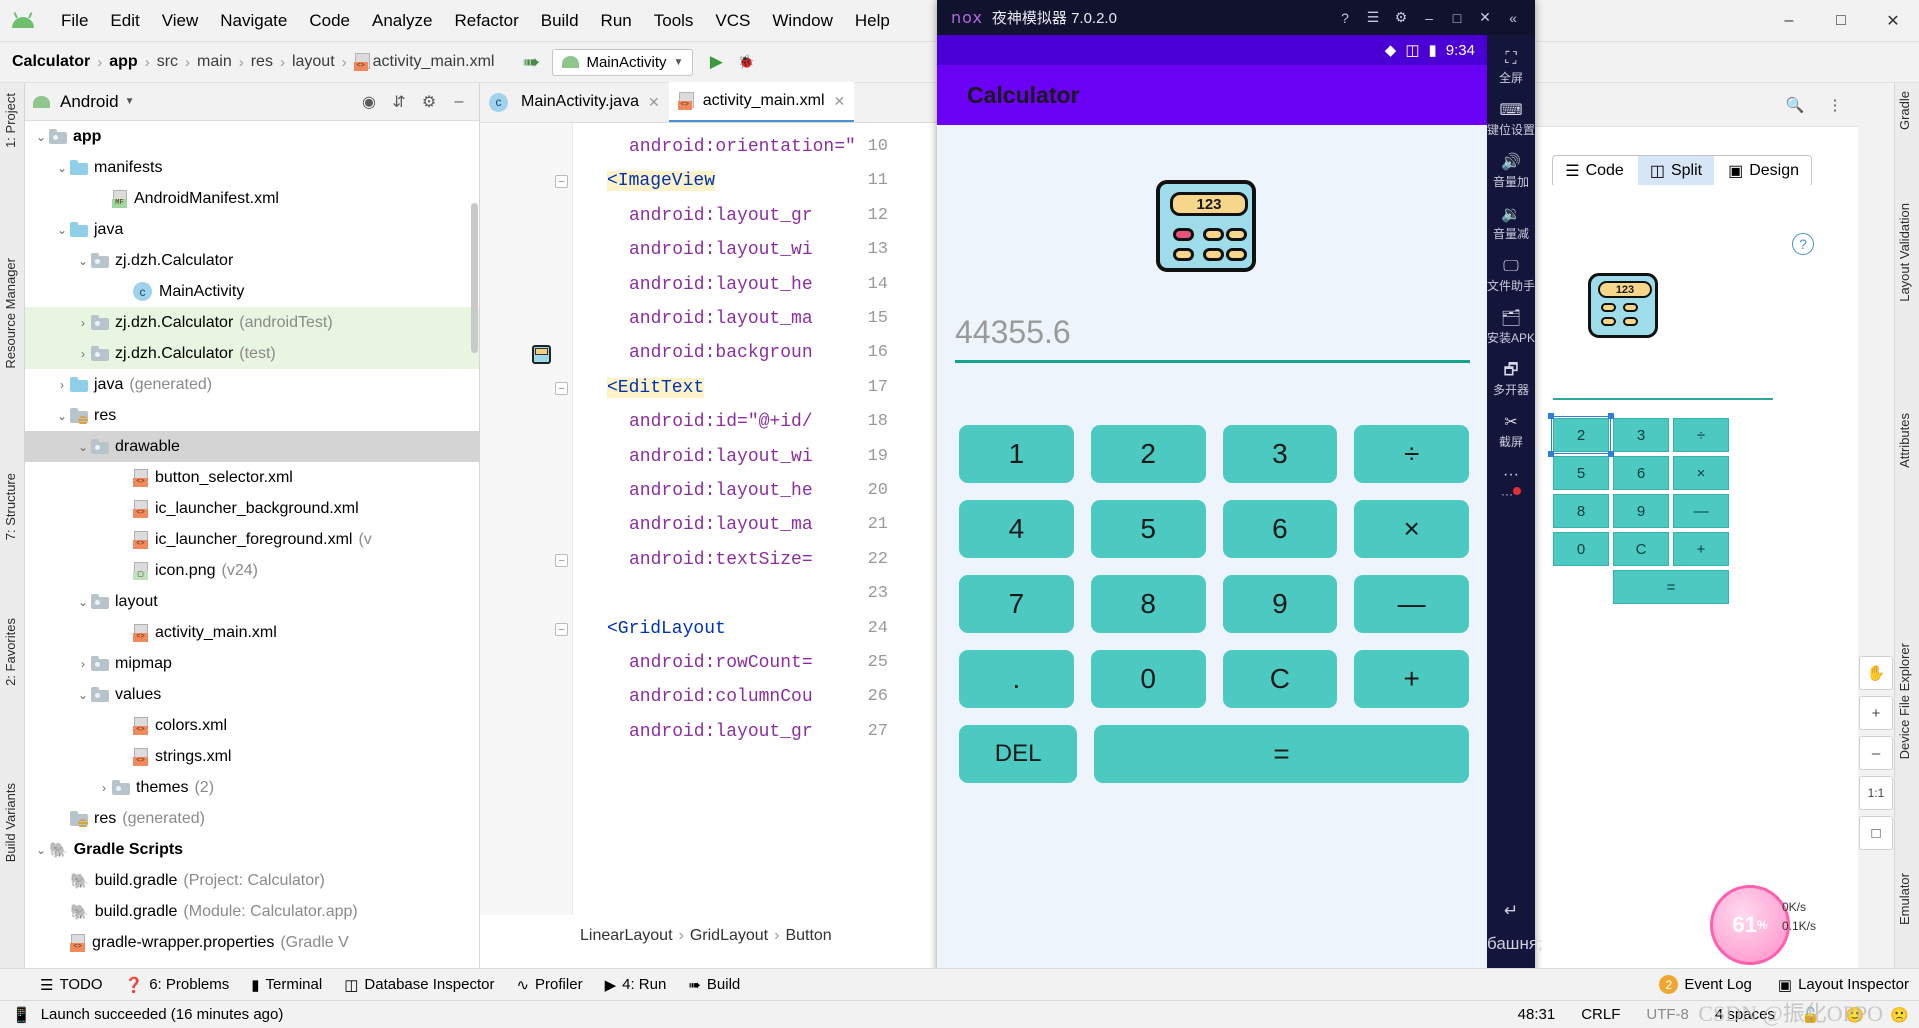 The image size is (1919, 1028). Describe the element at coordinates (721, 663) in the screenshot. I see `code-line: android:rowCount=` at that location.